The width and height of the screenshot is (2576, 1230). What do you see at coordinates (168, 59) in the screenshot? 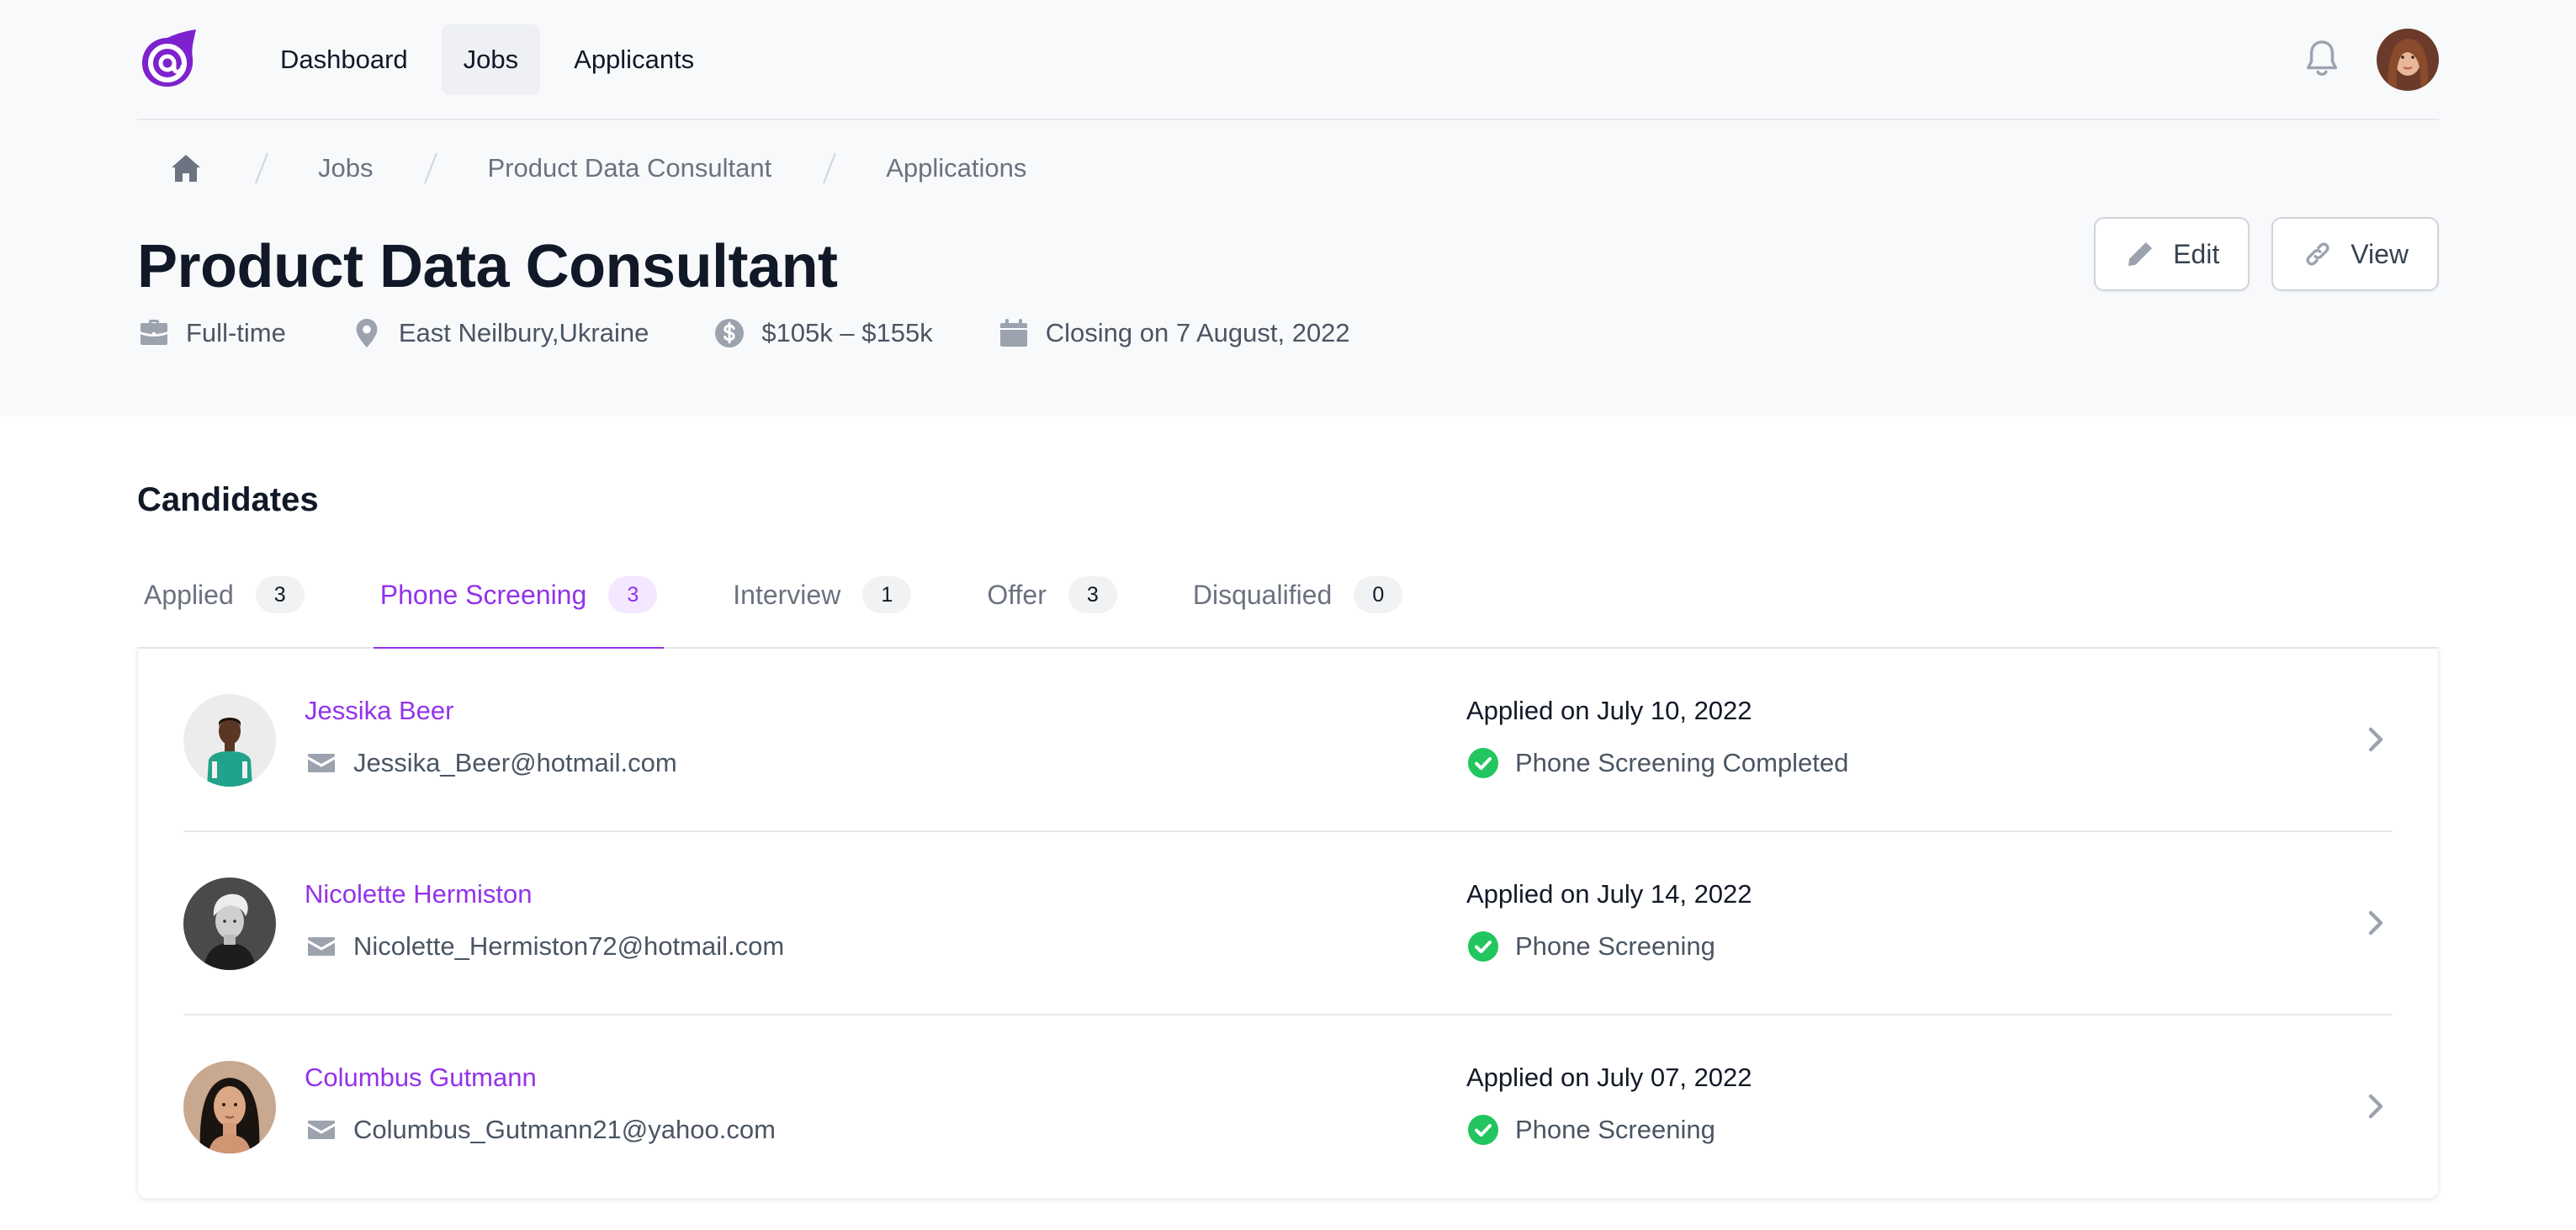
I see `app-logo` at bounding box center [168, 59].